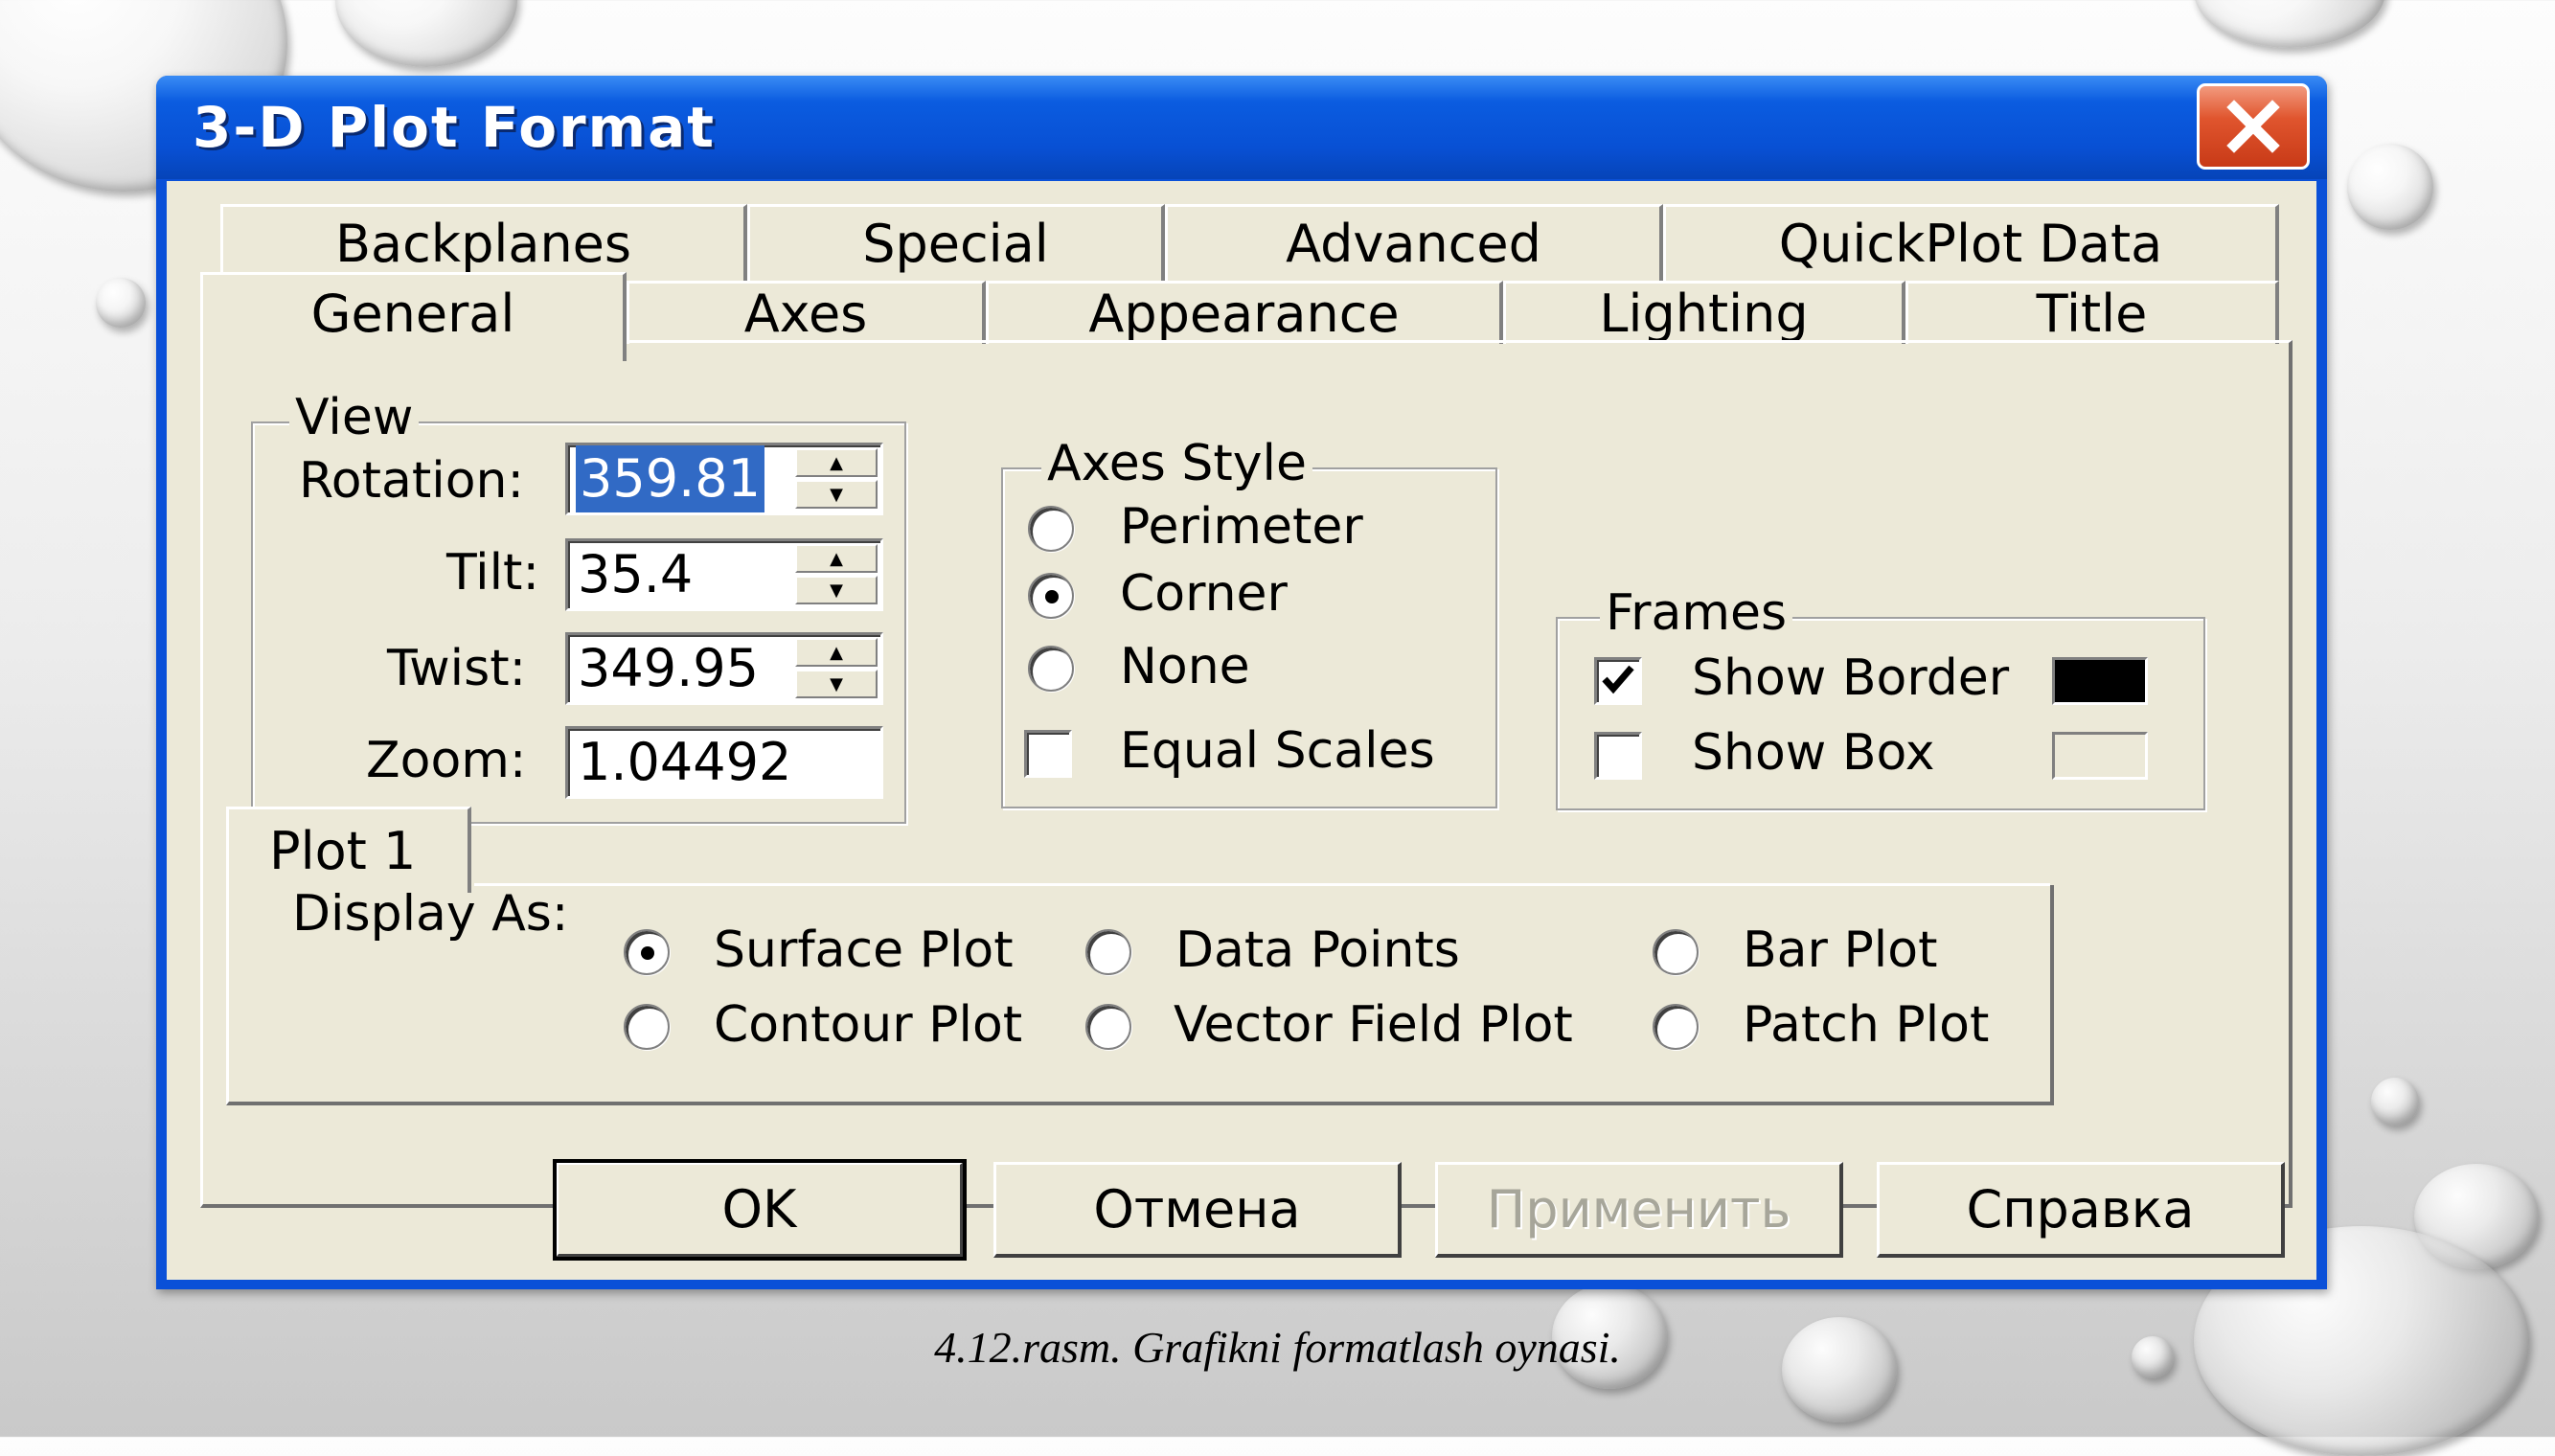 The width and height of the screenshot is (2555, 1456). What do you see at coordinates (1241, 527) in the screenshot?
I see `perimeter-label: Perimeter` at bounding box center [1241, 527].